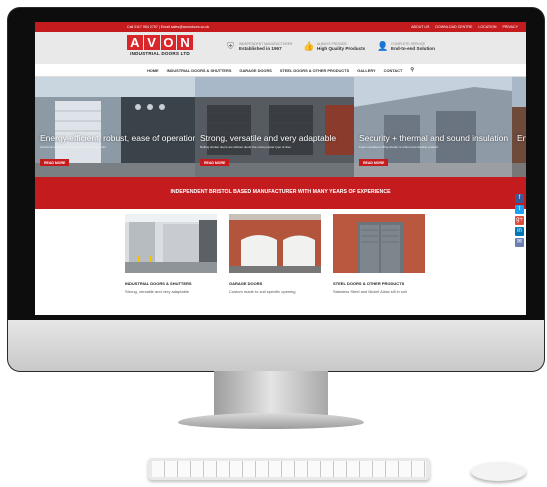 This screenshot has width=547, height=487. I want to click on mouse, so click(498, 471).